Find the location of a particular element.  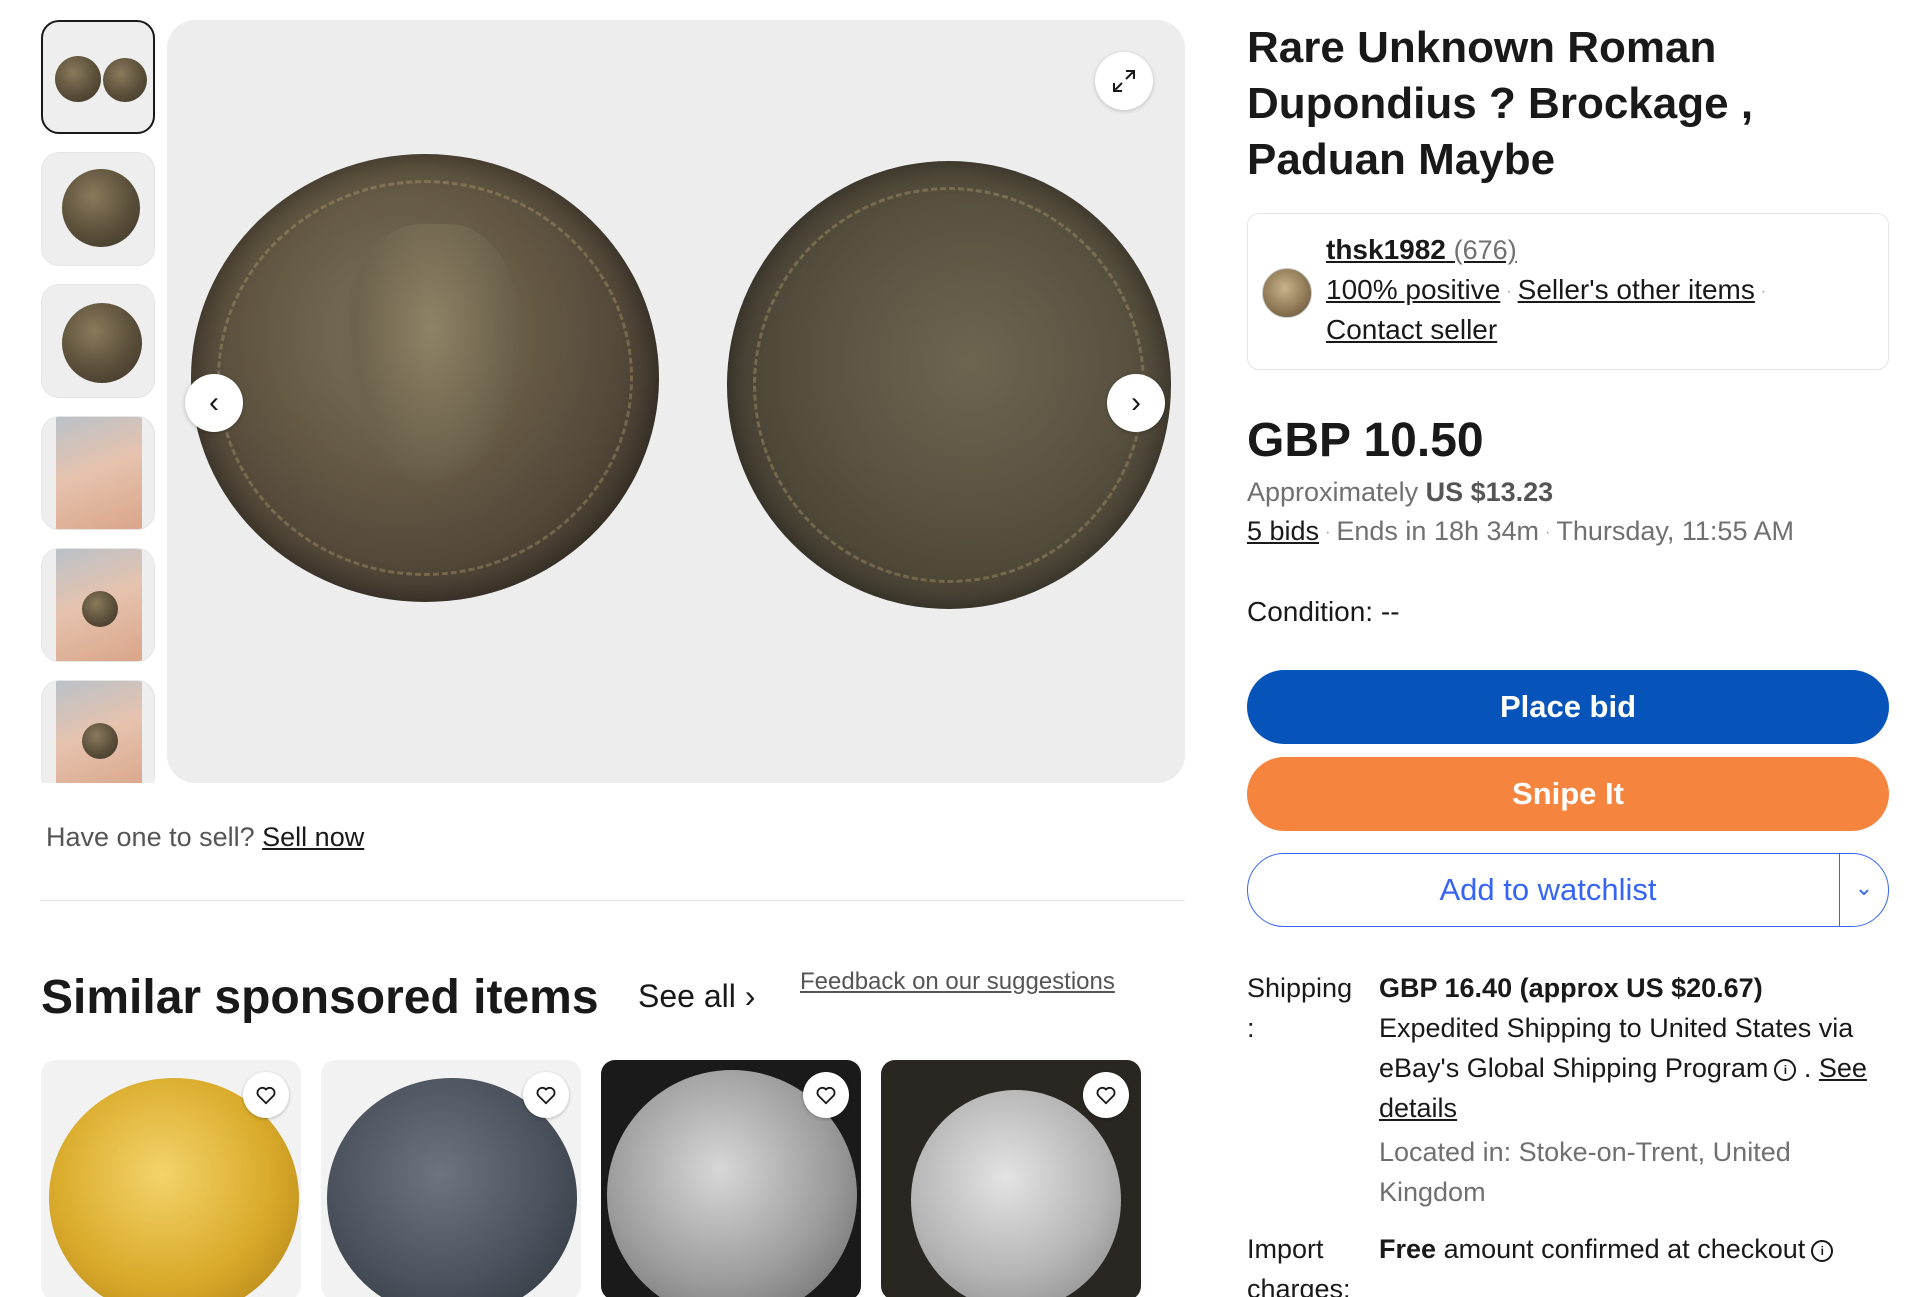

seller-name-link: thsk1982 (676) is located at coordinates (1421, 250).